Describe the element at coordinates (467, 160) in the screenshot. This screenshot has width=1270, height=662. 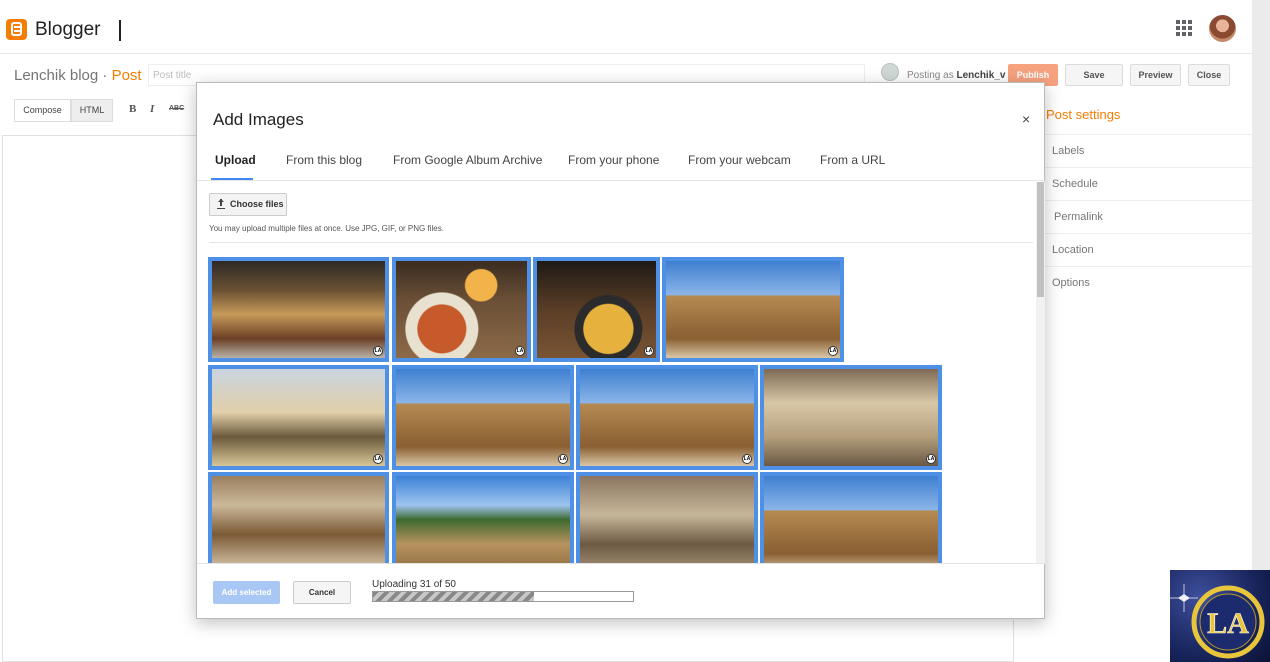
I see `tab-google-album-archive: From Google Album Archive` at that location.